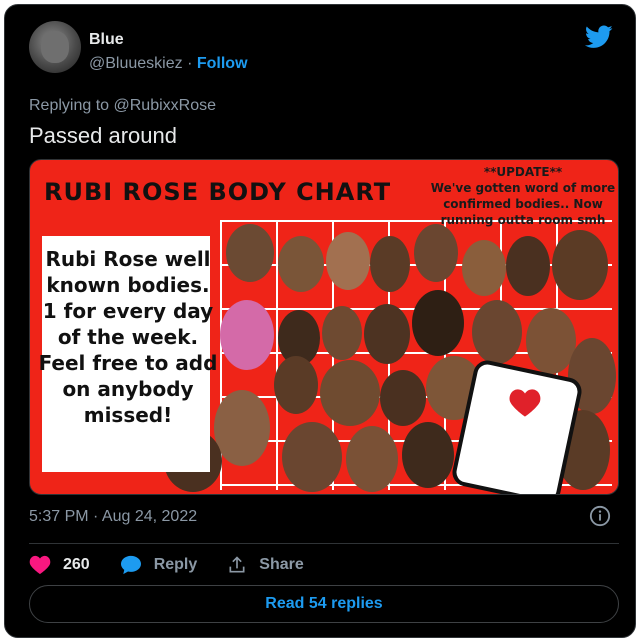  I want to click on divider, so click(324, 543).